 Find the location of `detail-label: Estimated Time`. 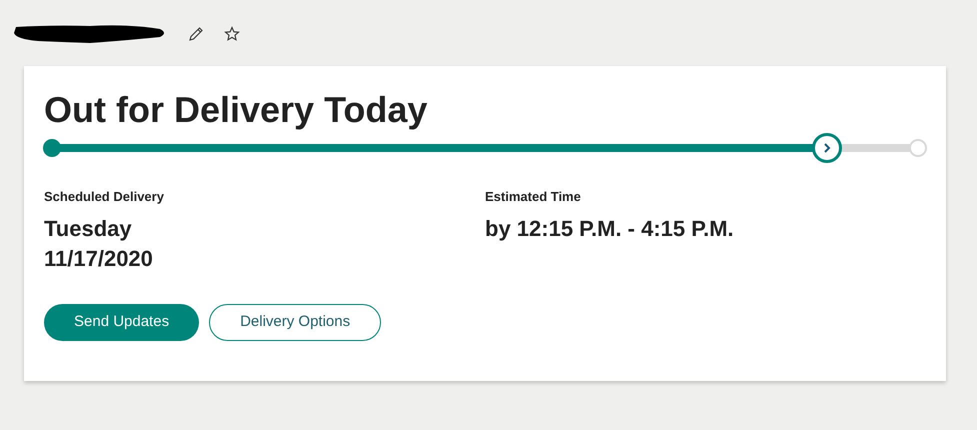

detail-label: Estimated Time is located at coordinates (533, 197).